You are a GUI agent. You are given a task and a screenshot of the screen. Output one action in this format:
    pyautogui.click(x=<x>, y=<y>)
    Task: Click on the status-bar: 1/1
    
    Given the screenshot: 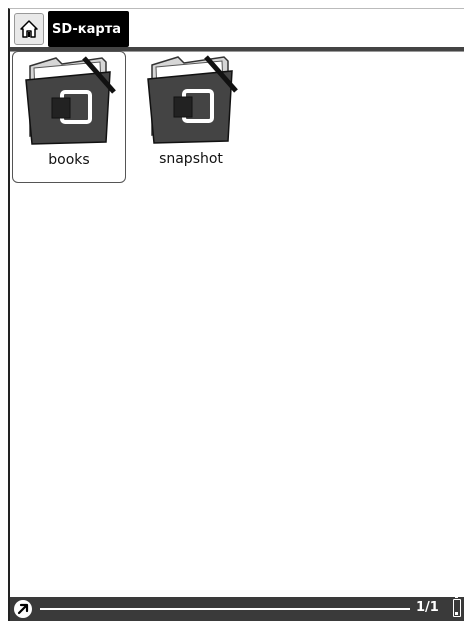 What is the action you would take?
    pyautogui.click(x=237, y=608)
    